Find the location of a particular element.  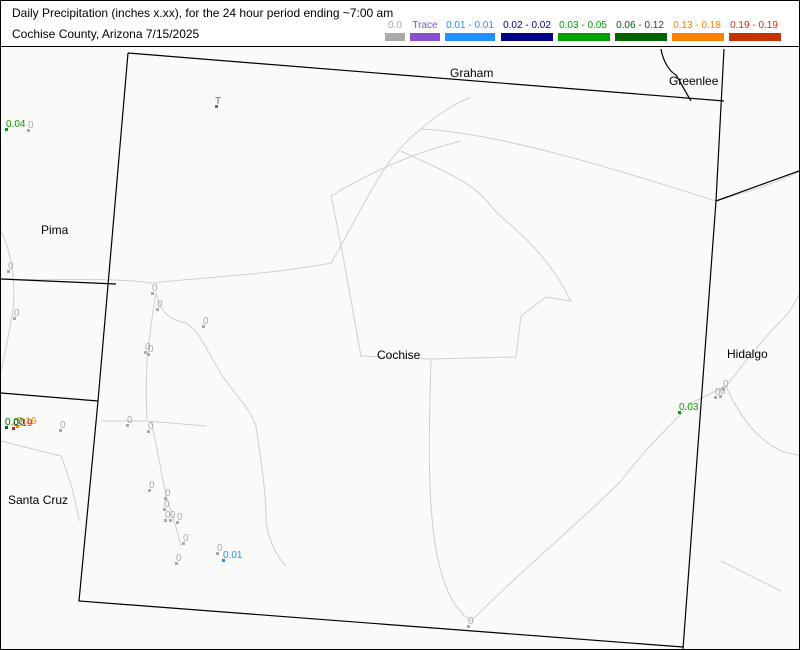

station: 0.00 is located at coordinates (15, 423).